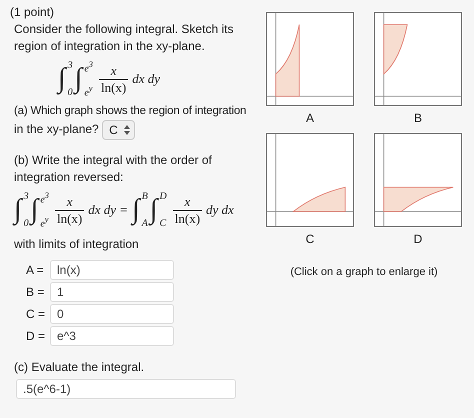  I want to click on question-text: Consider the following integral. Sketch its region of integration in the xy-plane., so click(124, 38).